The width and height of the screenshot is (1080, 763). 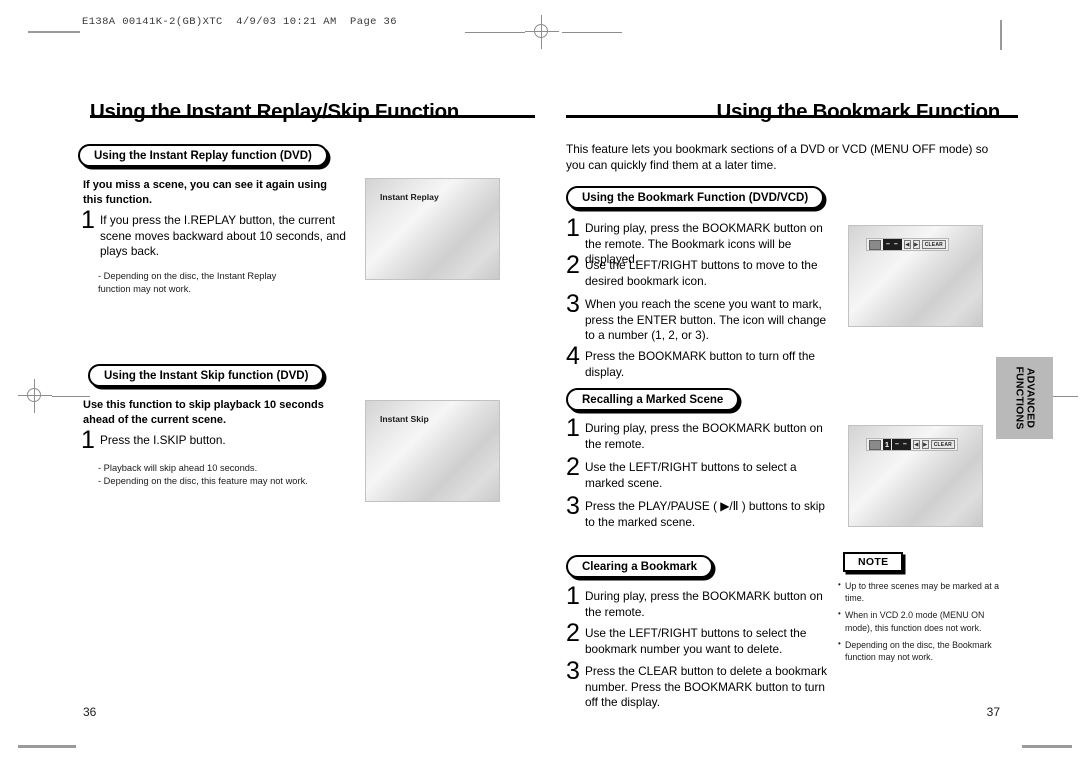 I want to click on left-page-title: Using the Instant Replay/Skip Function, so click(x=275, y=111).